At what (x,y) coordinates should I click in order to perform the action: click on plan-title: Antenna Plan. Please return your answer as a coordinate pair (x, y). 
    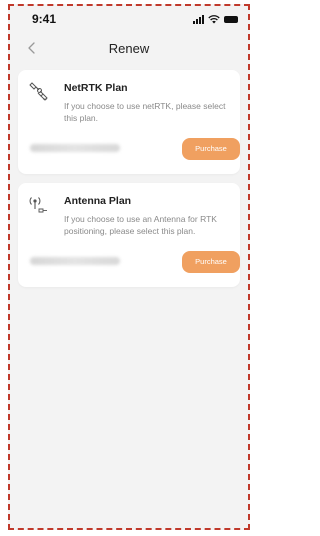
    Looking at the image, I should click on (98, 201).